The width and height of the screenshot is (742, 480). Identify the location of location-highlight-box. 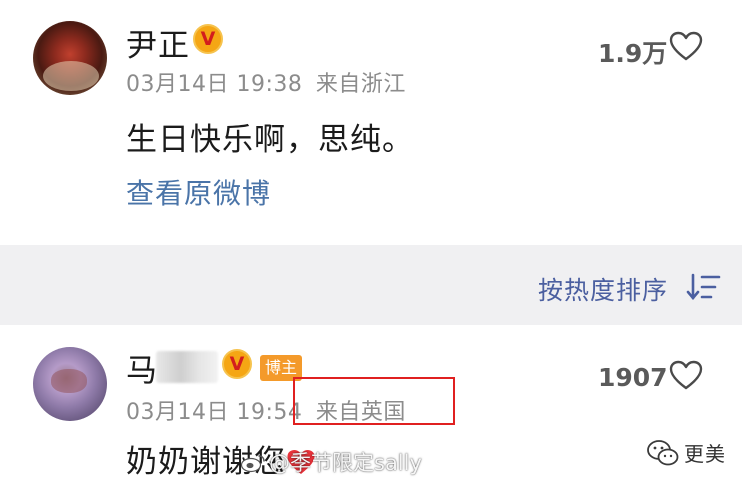
(374, 401).